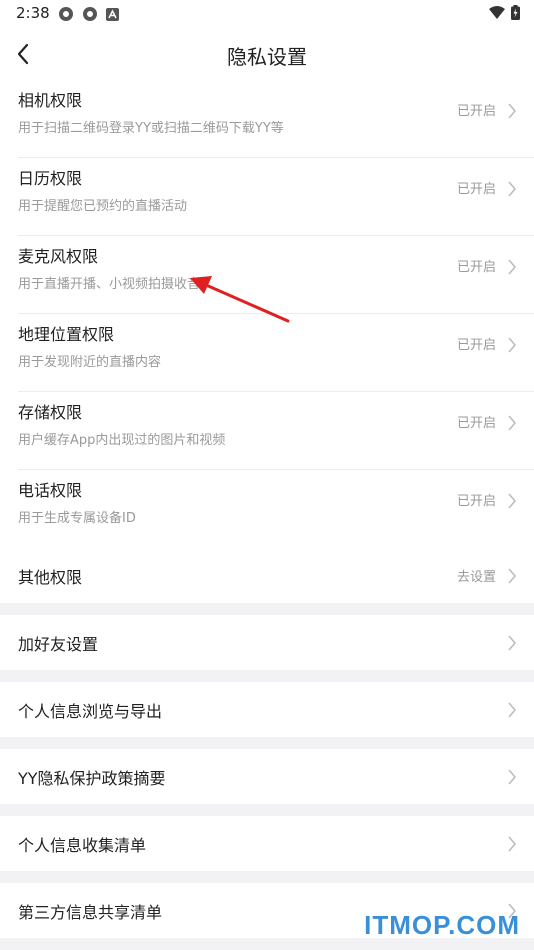 This screenshot has height=950, width=534. Describe the element at coordinates (50, 100) in the screenshot. I see `permission-title: 相机权限` at that location.